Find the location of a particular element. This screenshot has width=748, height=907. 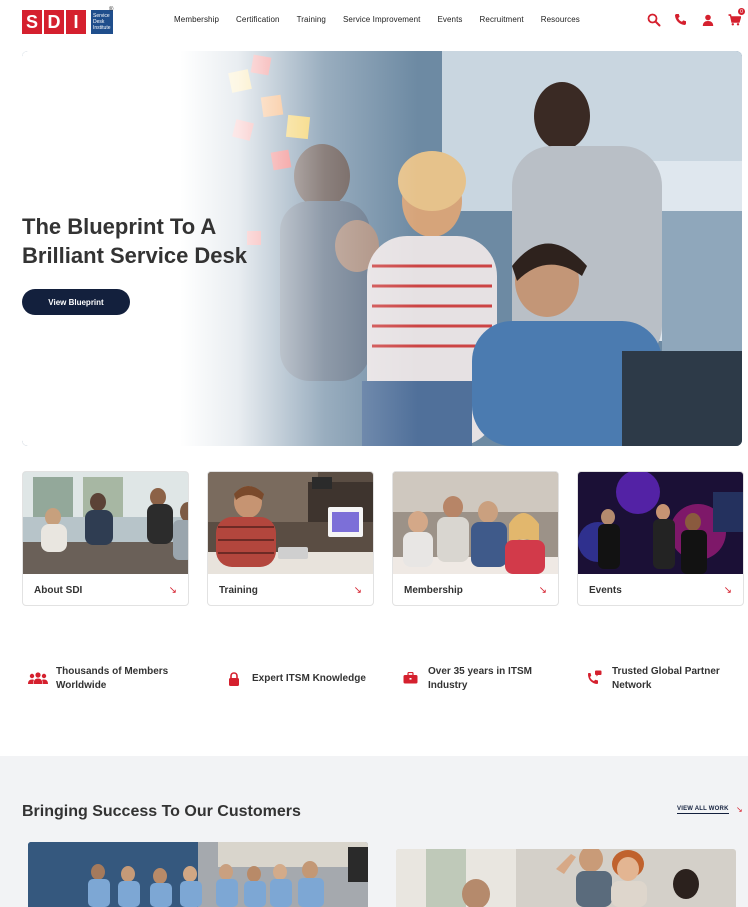

search-icon is located at coordinates (653, 19).